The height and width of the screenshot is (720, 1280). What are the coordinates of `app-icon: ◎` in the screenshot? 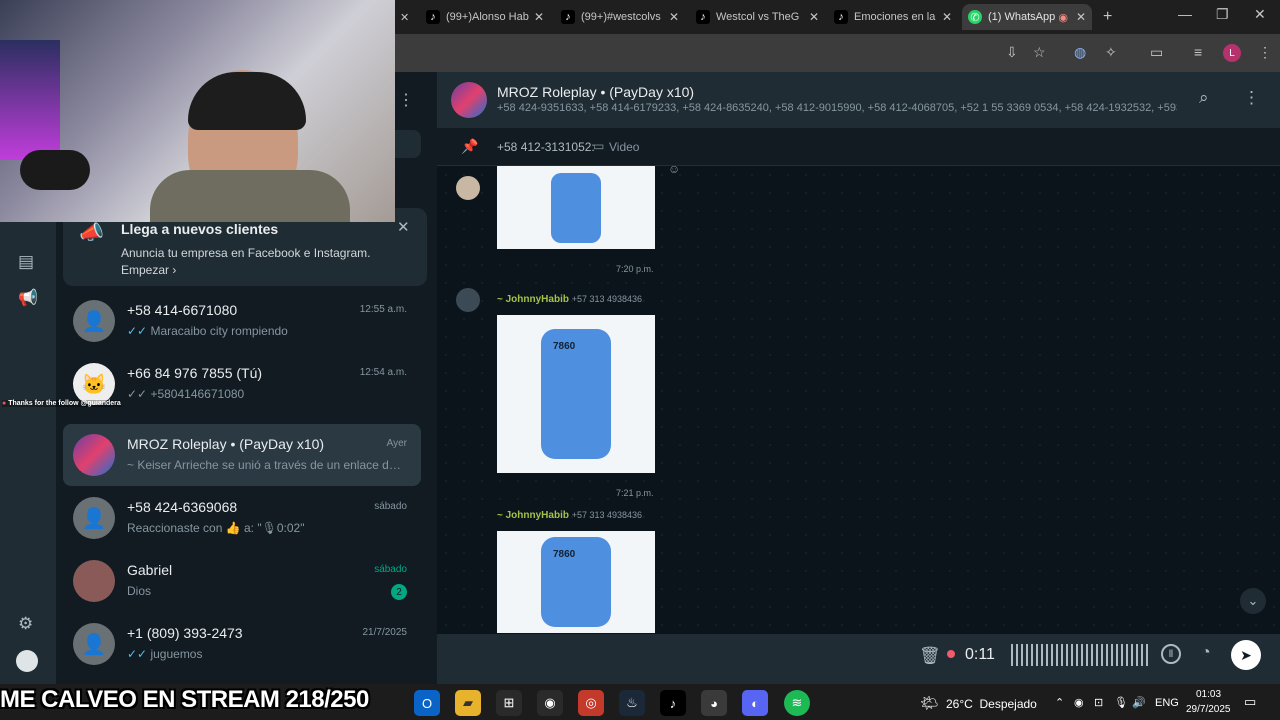 It's located at (591, 703).